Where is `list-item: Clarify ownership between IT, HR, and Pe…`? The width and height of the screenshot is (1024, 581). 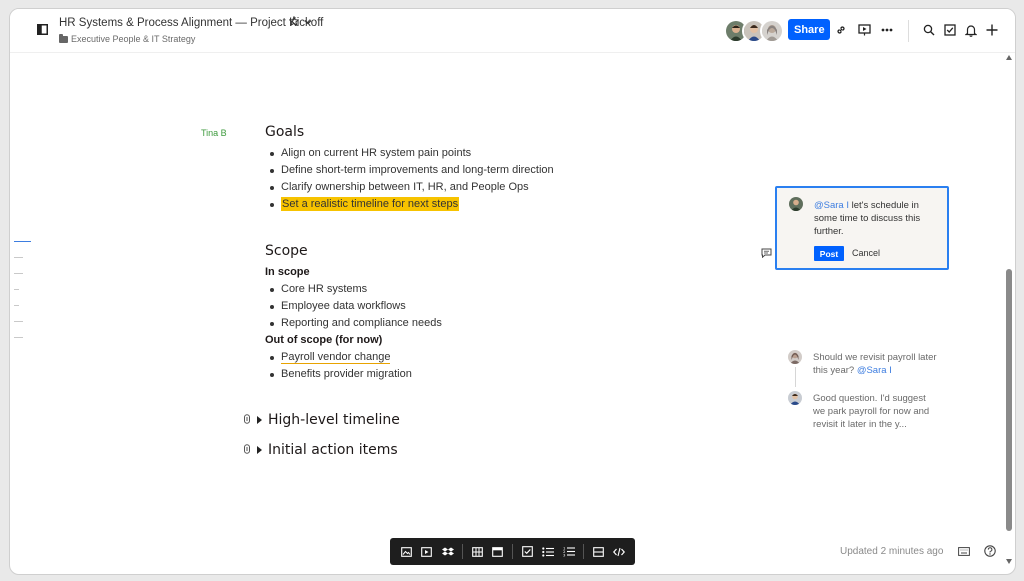
list-item: Clarify ownership between IT, HR, and Pe… is located at coordinates (410, 187).